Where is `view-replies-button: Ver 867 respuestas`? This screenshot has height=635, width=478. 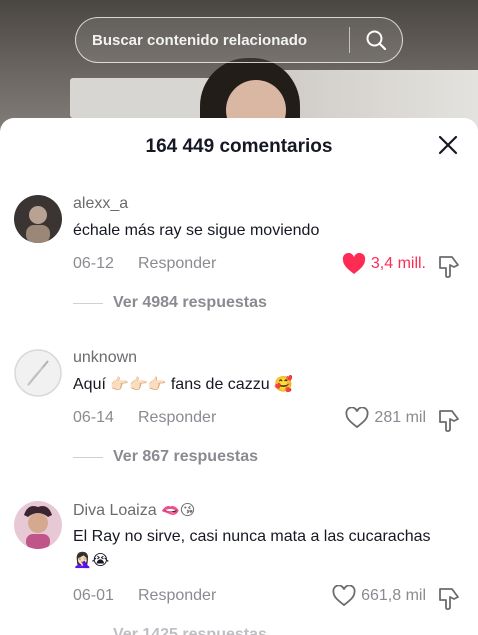
view-replies-button: Ver 867 respuestas is located at coordinates (165, 457).